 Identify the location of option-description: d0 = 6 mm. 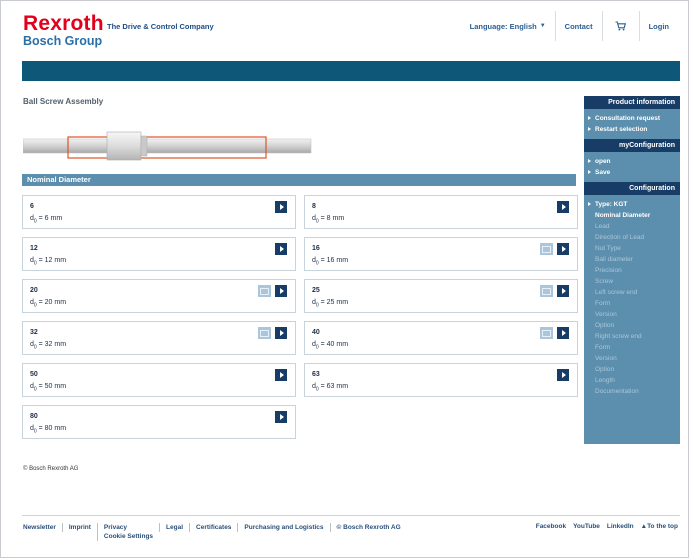
(46, 220).